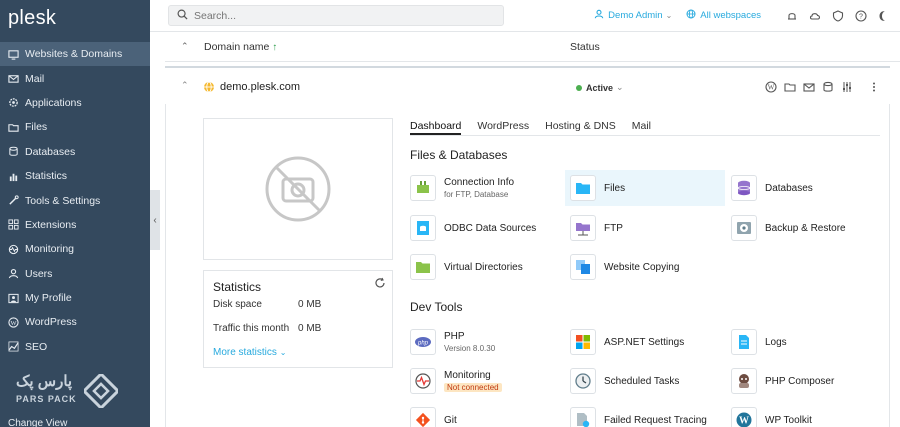 This screenshot has height=427, width=900. I want to click on search-icon, so click(182, 16).